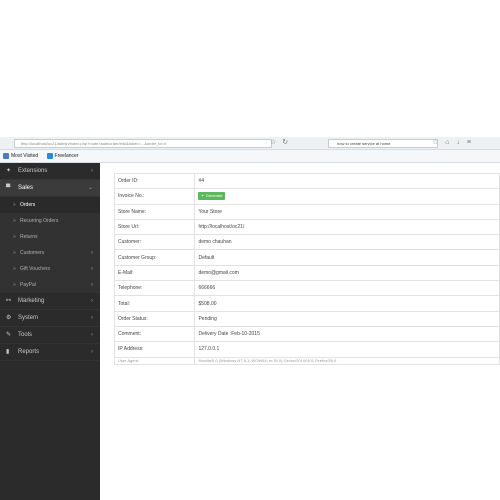 Image resolution: width=500 pixels, height=500 pixels. Describe the element at coordinates (454, 142) in the screenshot. I see `toolbar-icons: ☆ ⌂ ↓ ≡` at that location.